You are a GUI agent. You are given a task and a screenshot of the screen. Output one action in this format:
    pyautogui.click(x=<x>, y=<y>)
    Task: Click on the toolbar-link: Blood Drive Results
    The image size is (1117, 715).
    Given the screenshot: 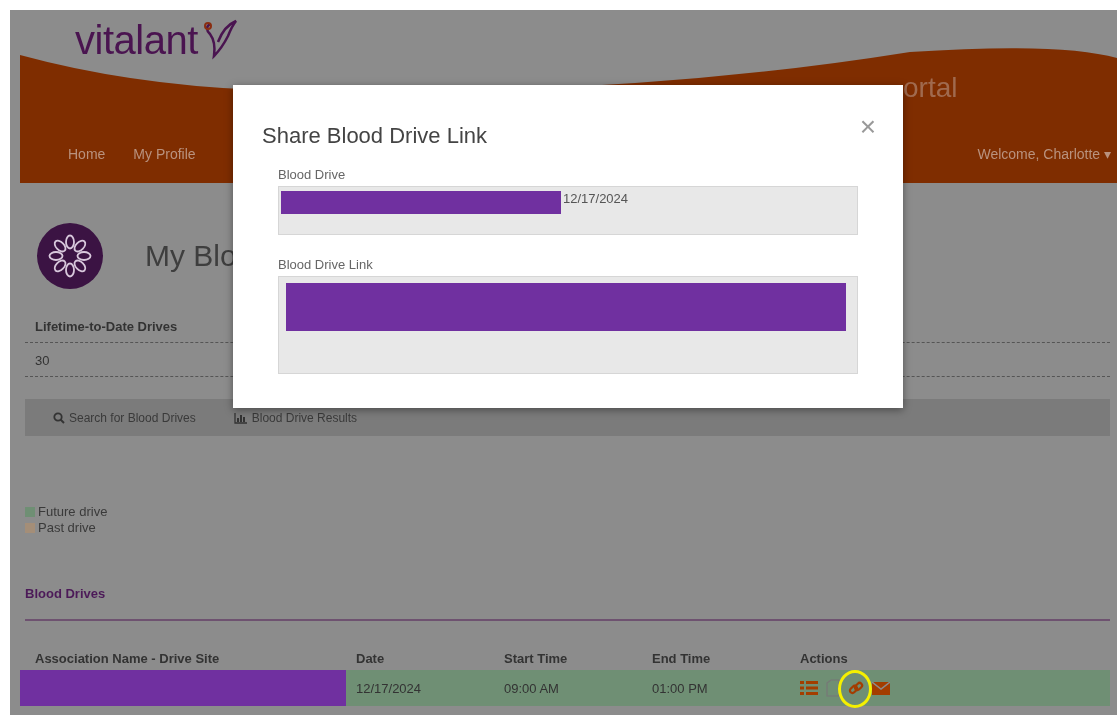 What is the action you would take?
    pyautogui.click(x=304, y=417)
    